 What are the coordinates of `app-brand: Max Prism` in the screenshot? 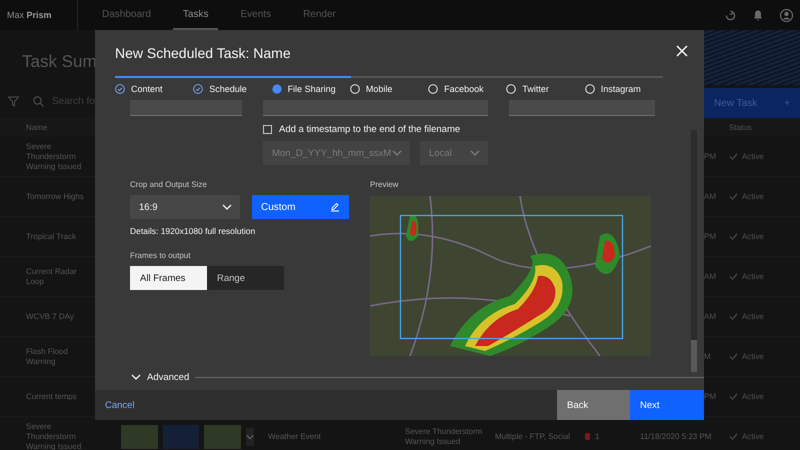 It's located at (30, 15).